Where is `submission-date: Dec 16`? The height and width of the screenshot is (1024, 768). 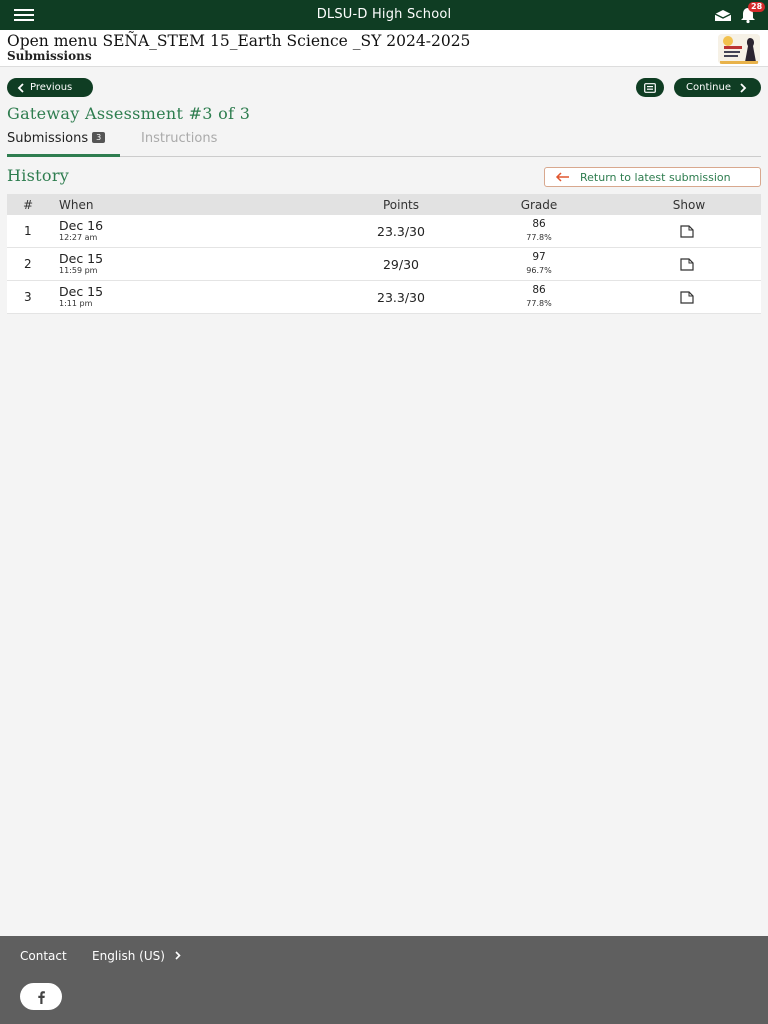 submission-date: Dec 16 is located at coordinates (81, 225).